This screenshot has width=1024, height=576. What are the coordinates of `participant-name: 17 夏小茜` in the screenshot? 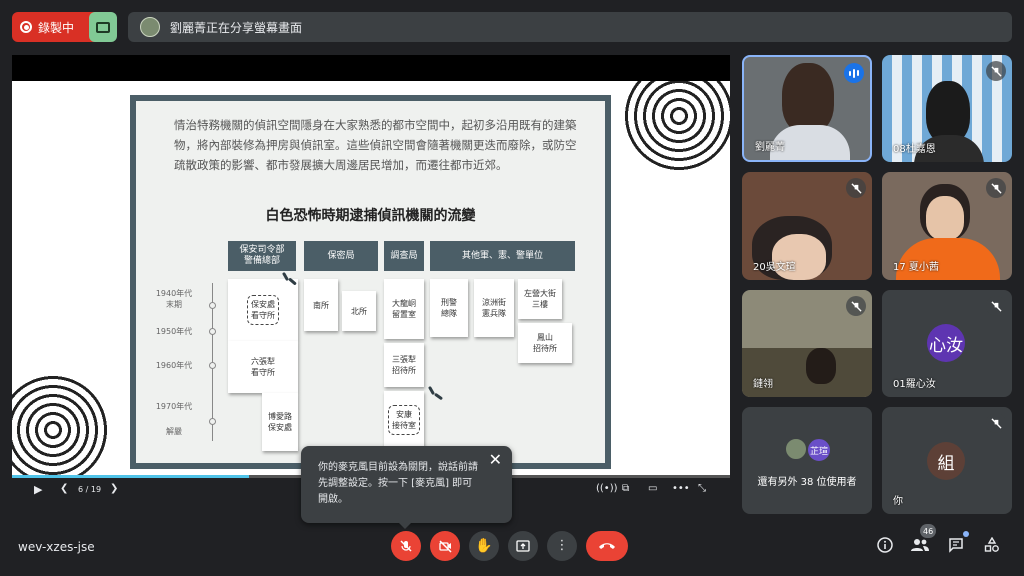 It's located at (916, 267).